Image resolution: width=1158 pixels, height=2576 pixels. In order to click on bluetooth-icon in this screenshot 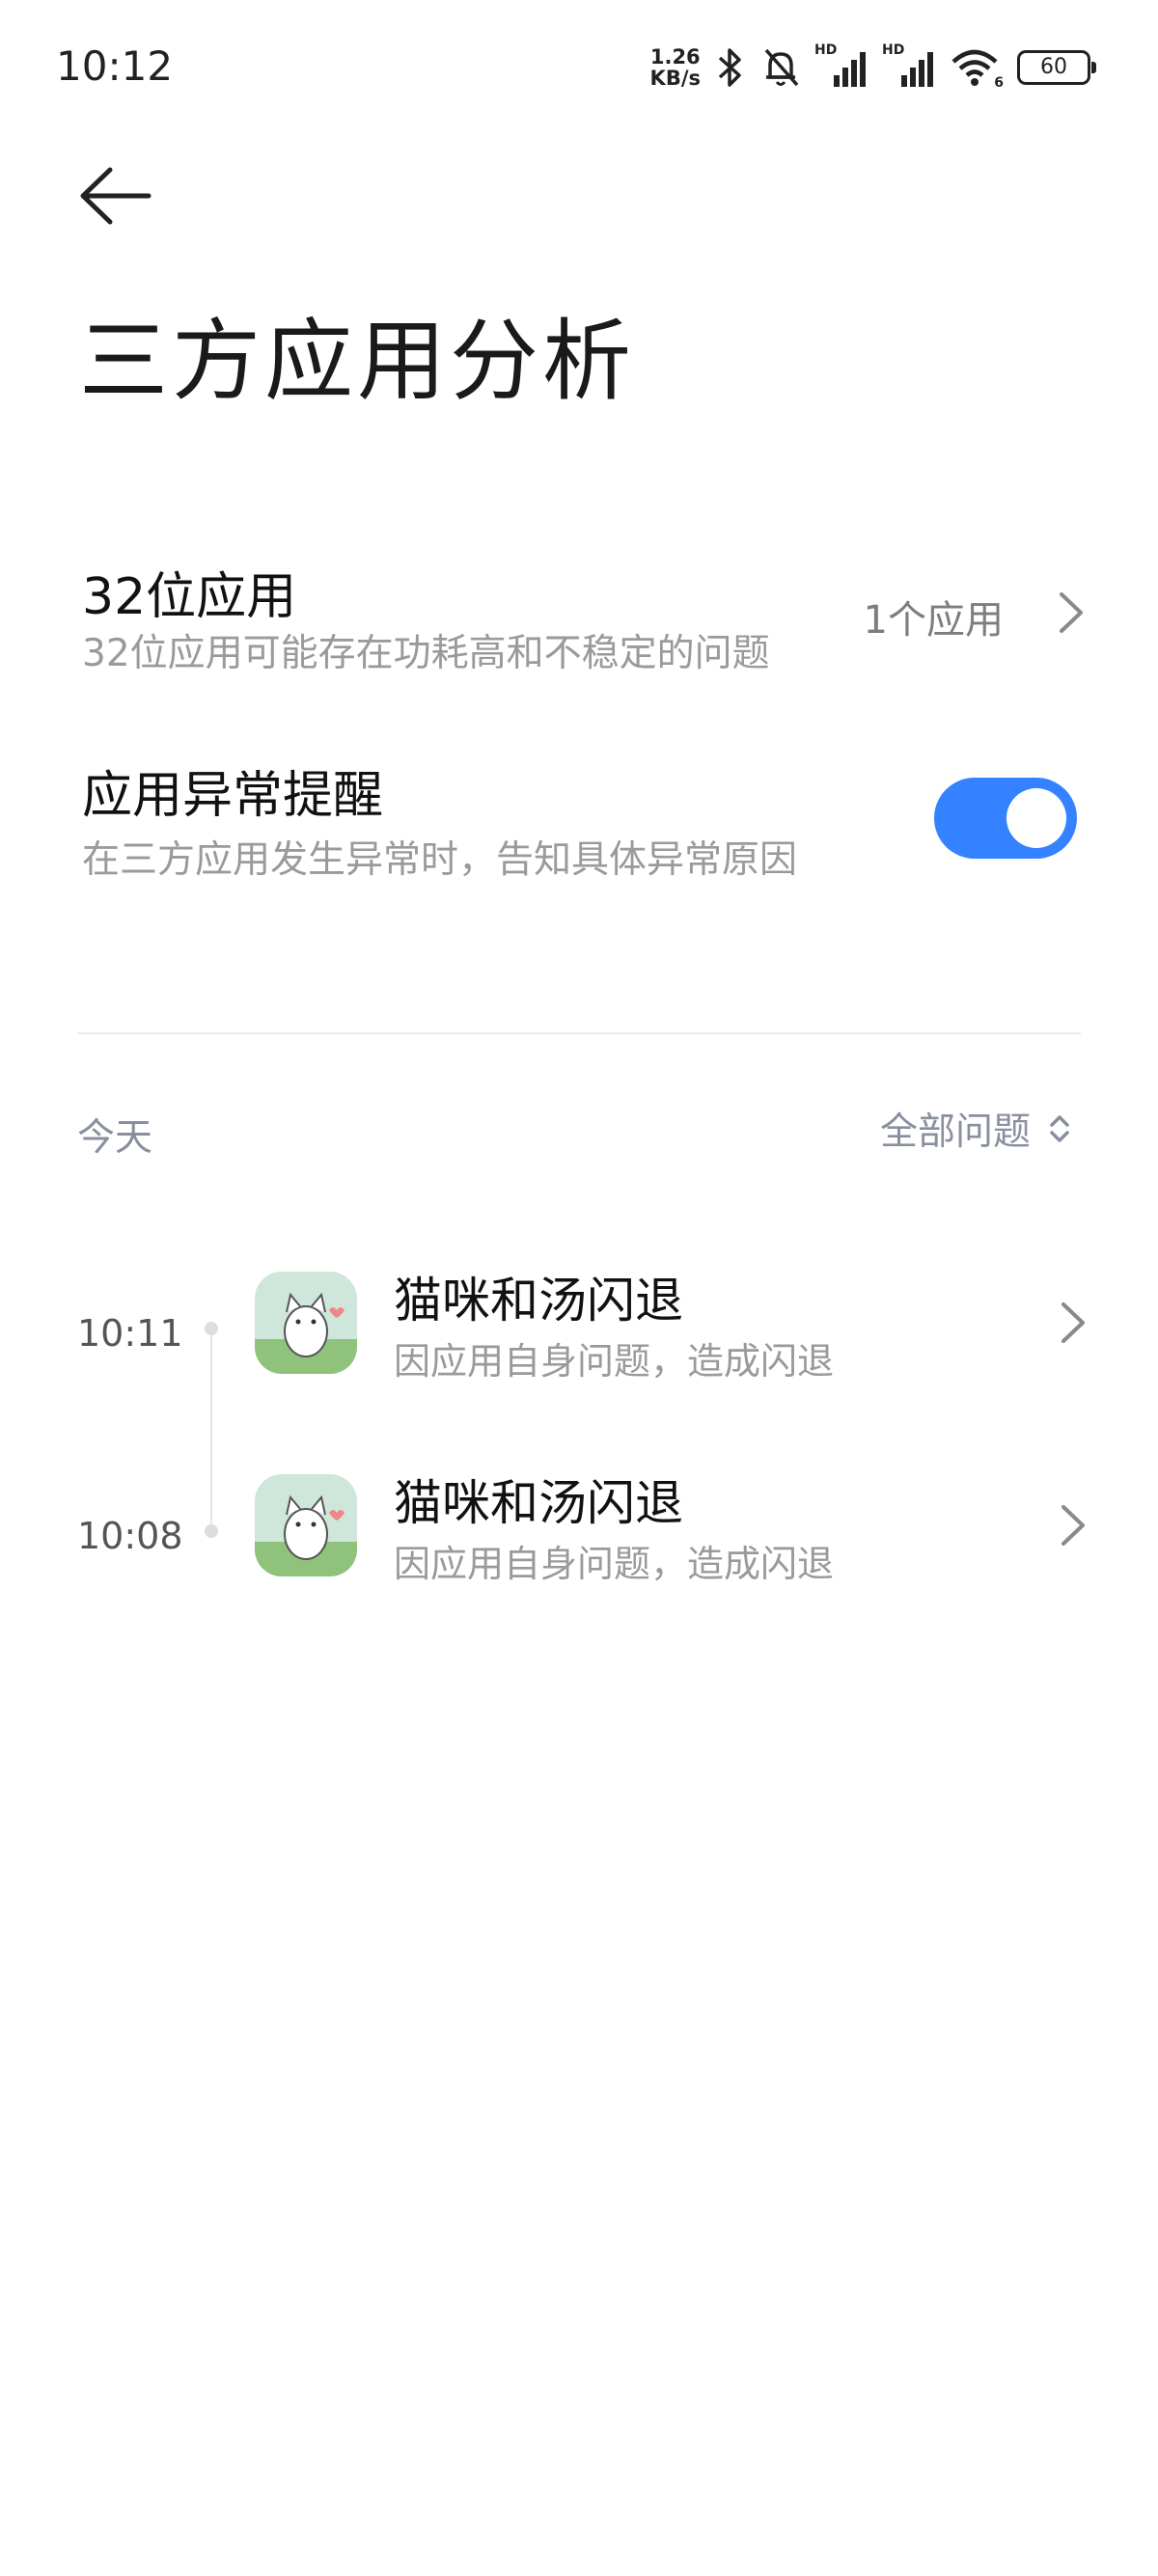, I will do `click(729, 67)`.